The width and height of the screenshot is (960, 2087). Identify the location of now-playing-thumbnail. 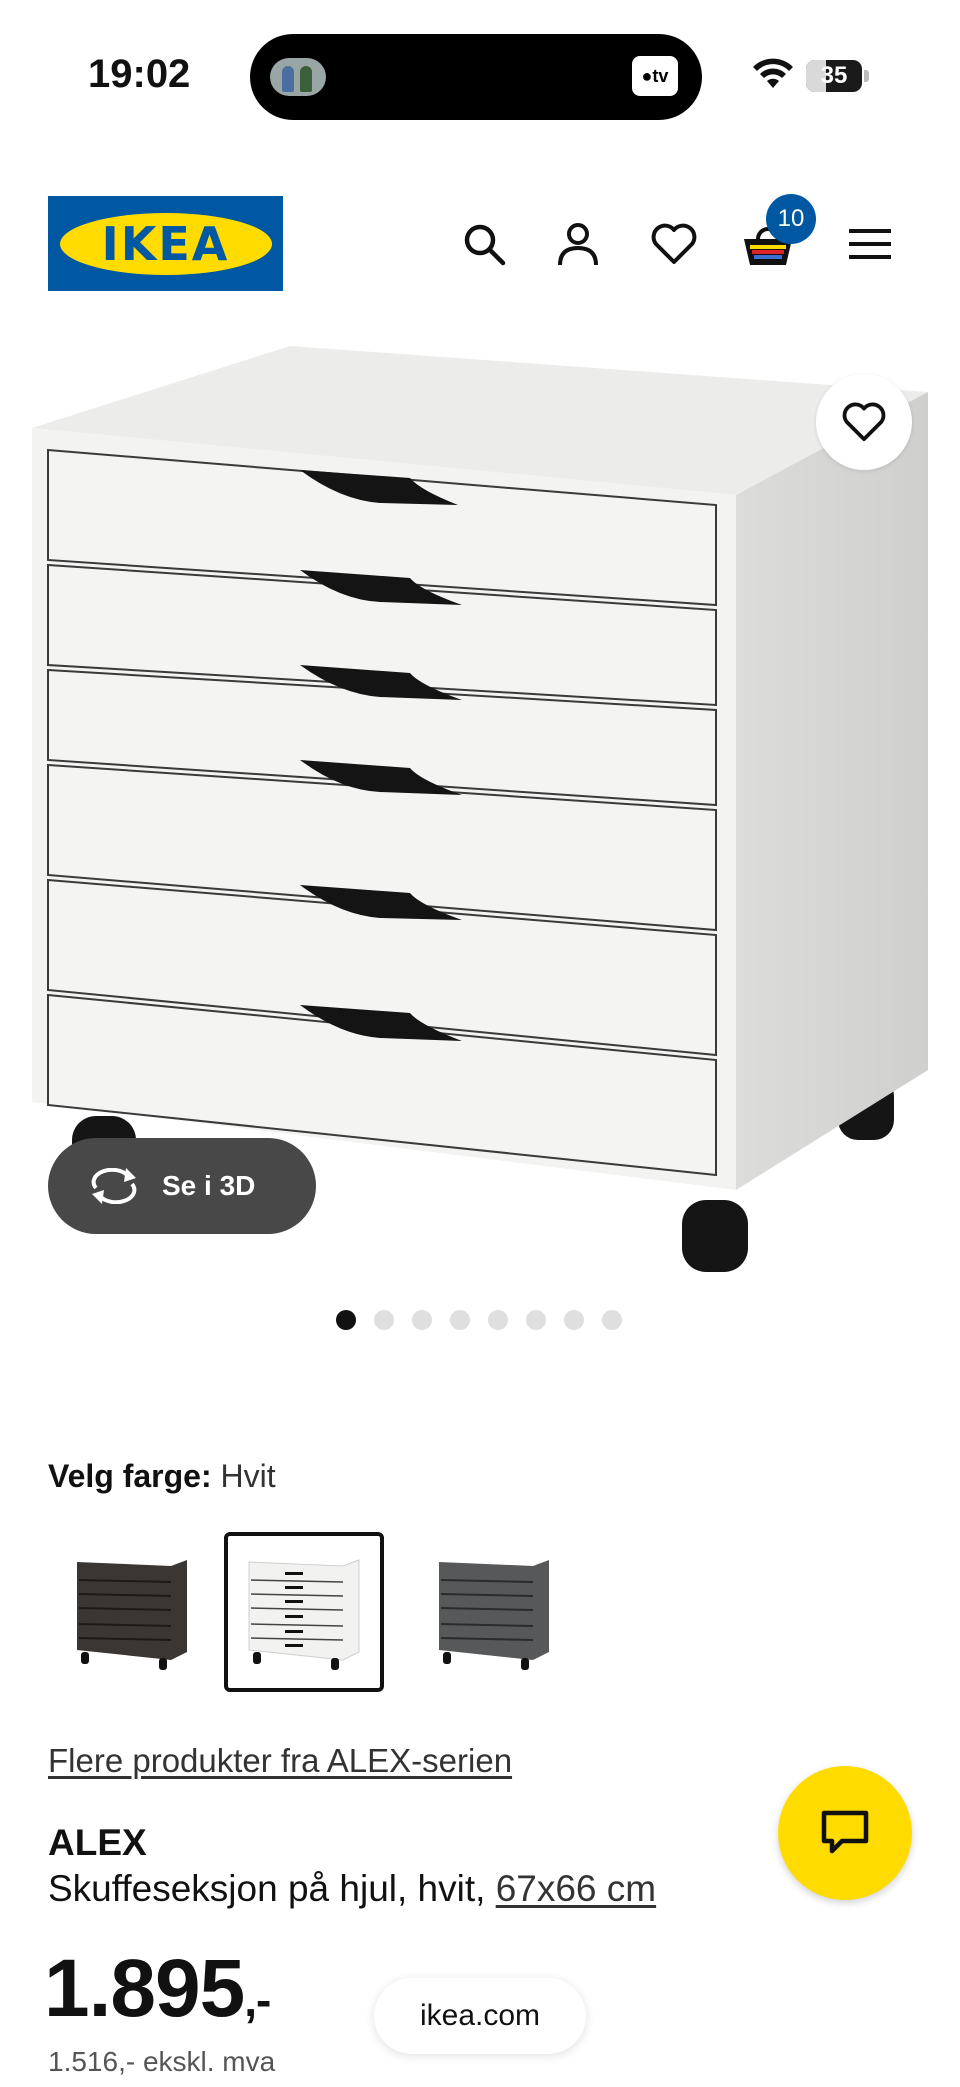
(298, 77).